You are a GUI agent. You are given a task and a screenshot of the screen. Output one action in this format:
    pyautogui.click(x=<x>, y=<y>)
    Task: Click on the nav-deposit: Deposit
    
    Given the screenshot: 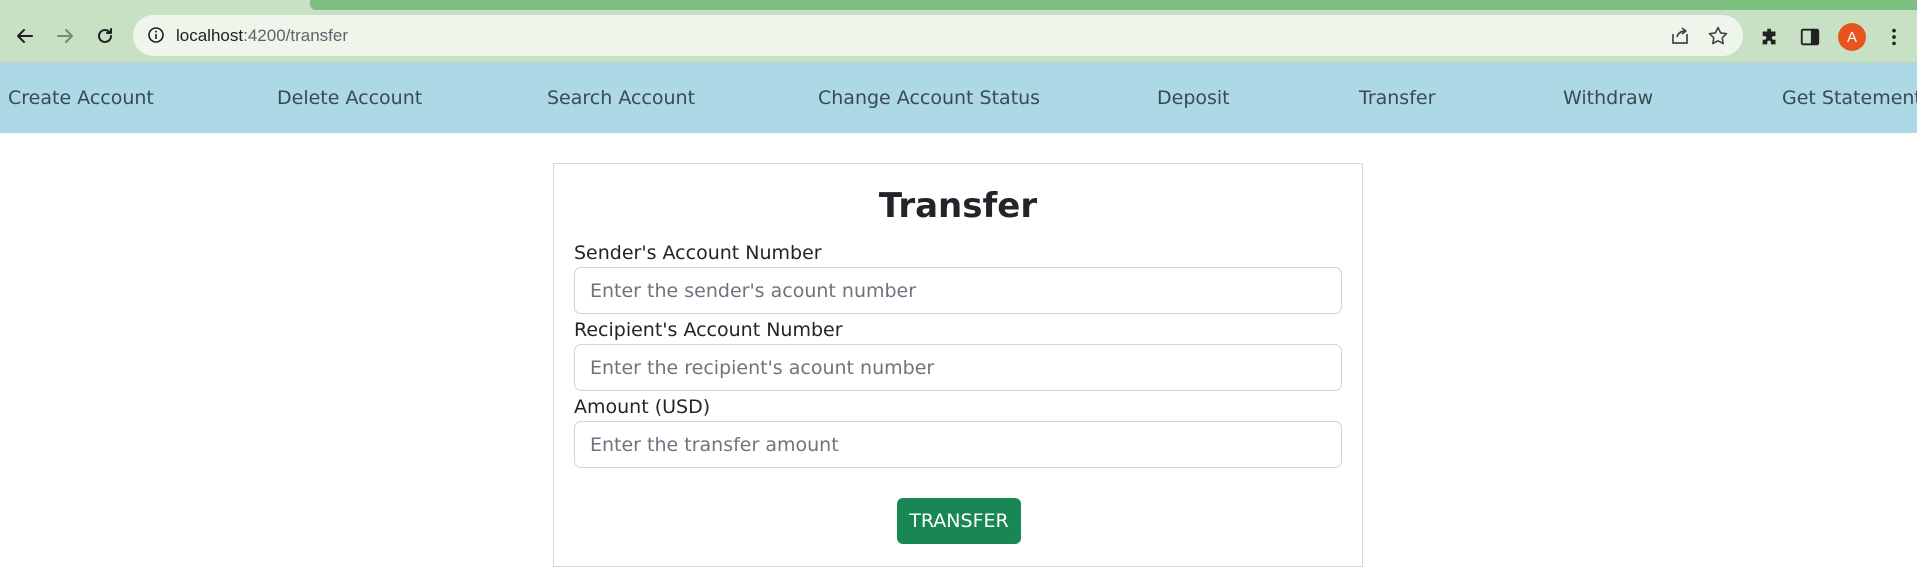 What is the action you would take?
    pyautogui.click(x=1193, y=98)
    